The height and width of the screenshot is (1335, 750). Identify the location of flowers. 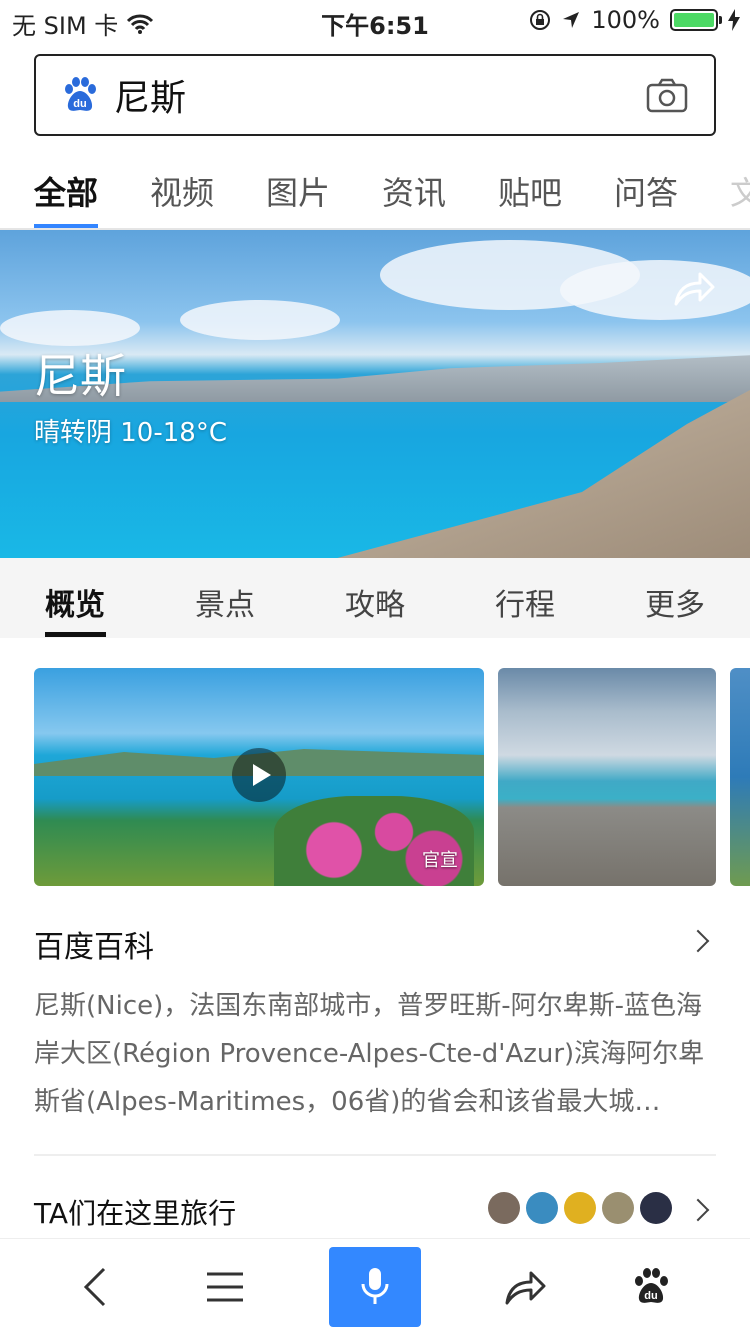
(374, 841).